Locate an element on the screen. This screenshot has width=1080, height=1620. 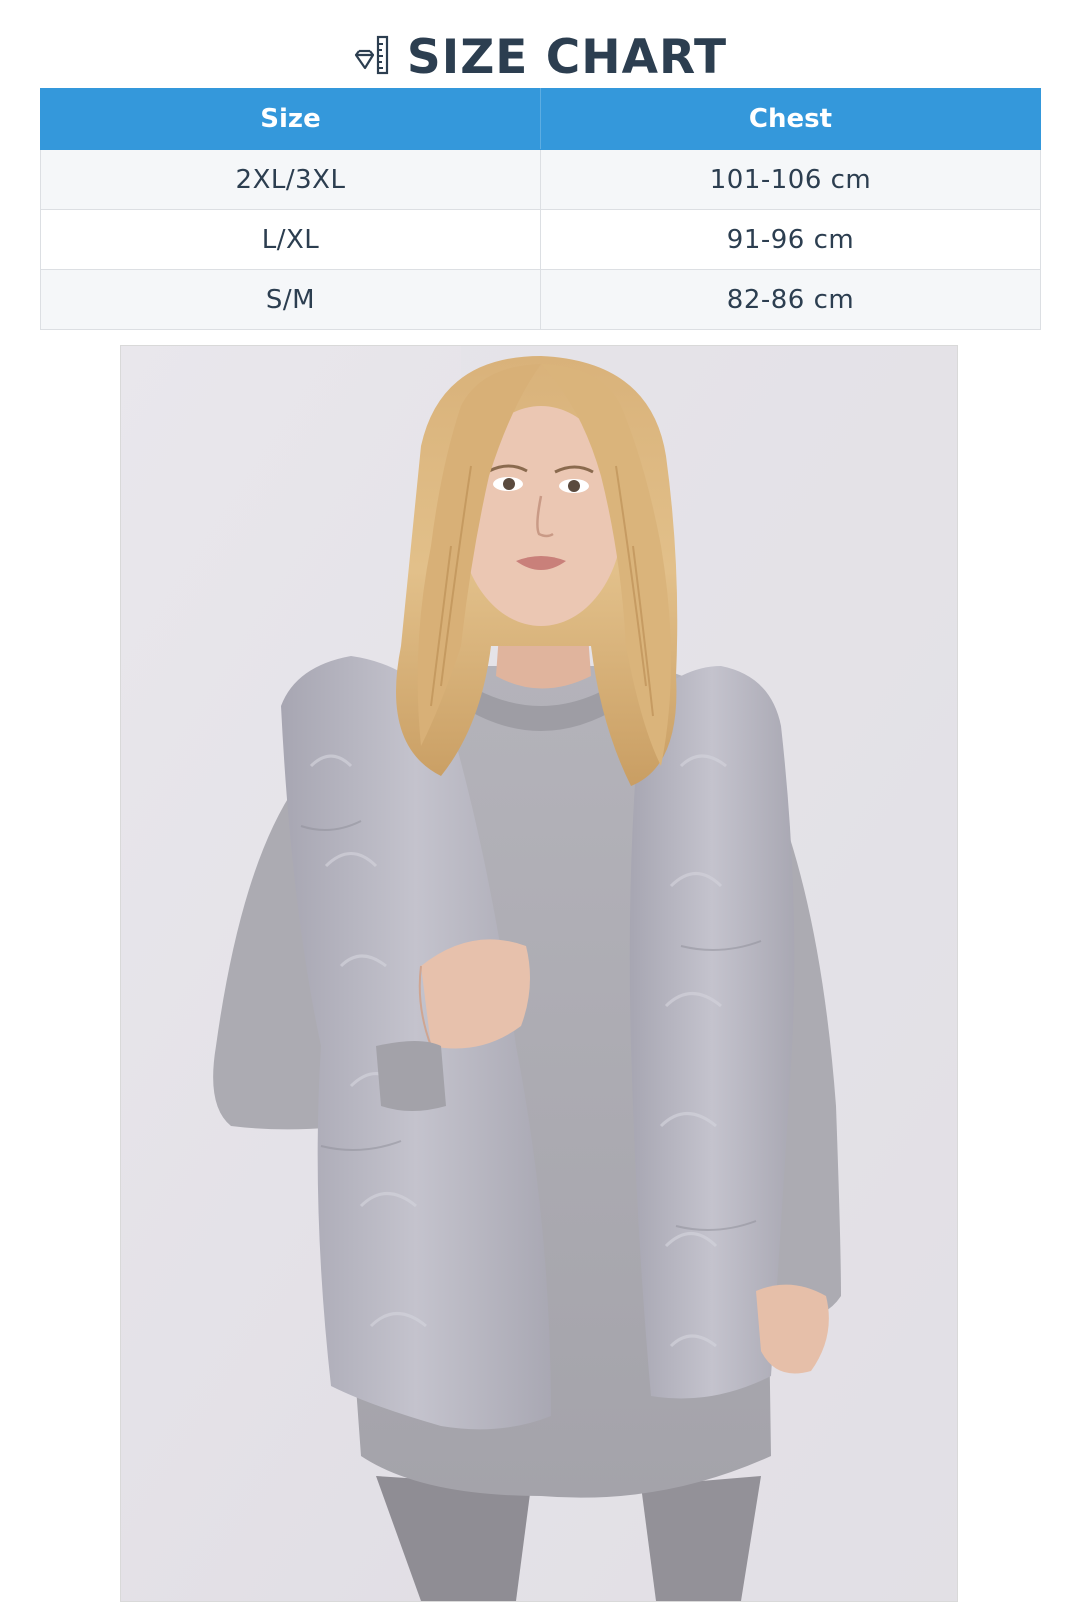
chest-cell: 91-96 cm is located at coordinates (790, 239).